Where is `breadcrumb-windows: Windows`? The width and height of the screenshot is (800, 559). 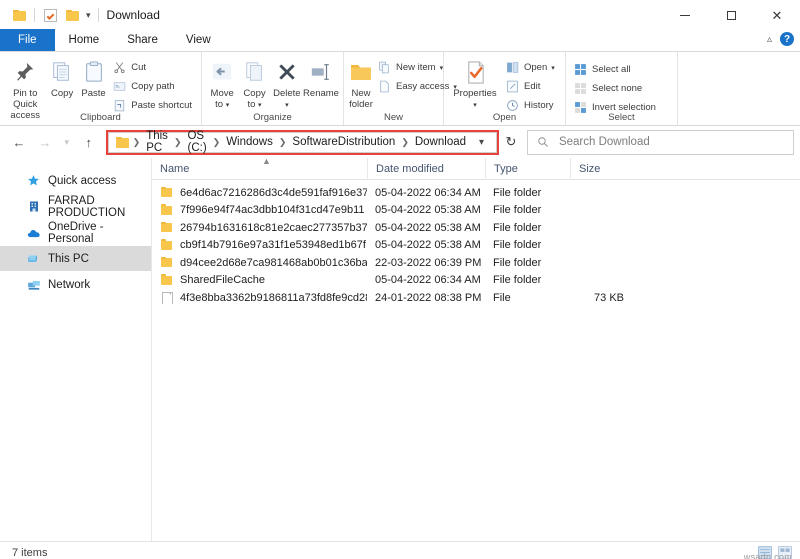
breadcrumb-windows: Windows is located at coordinates (249, 142).